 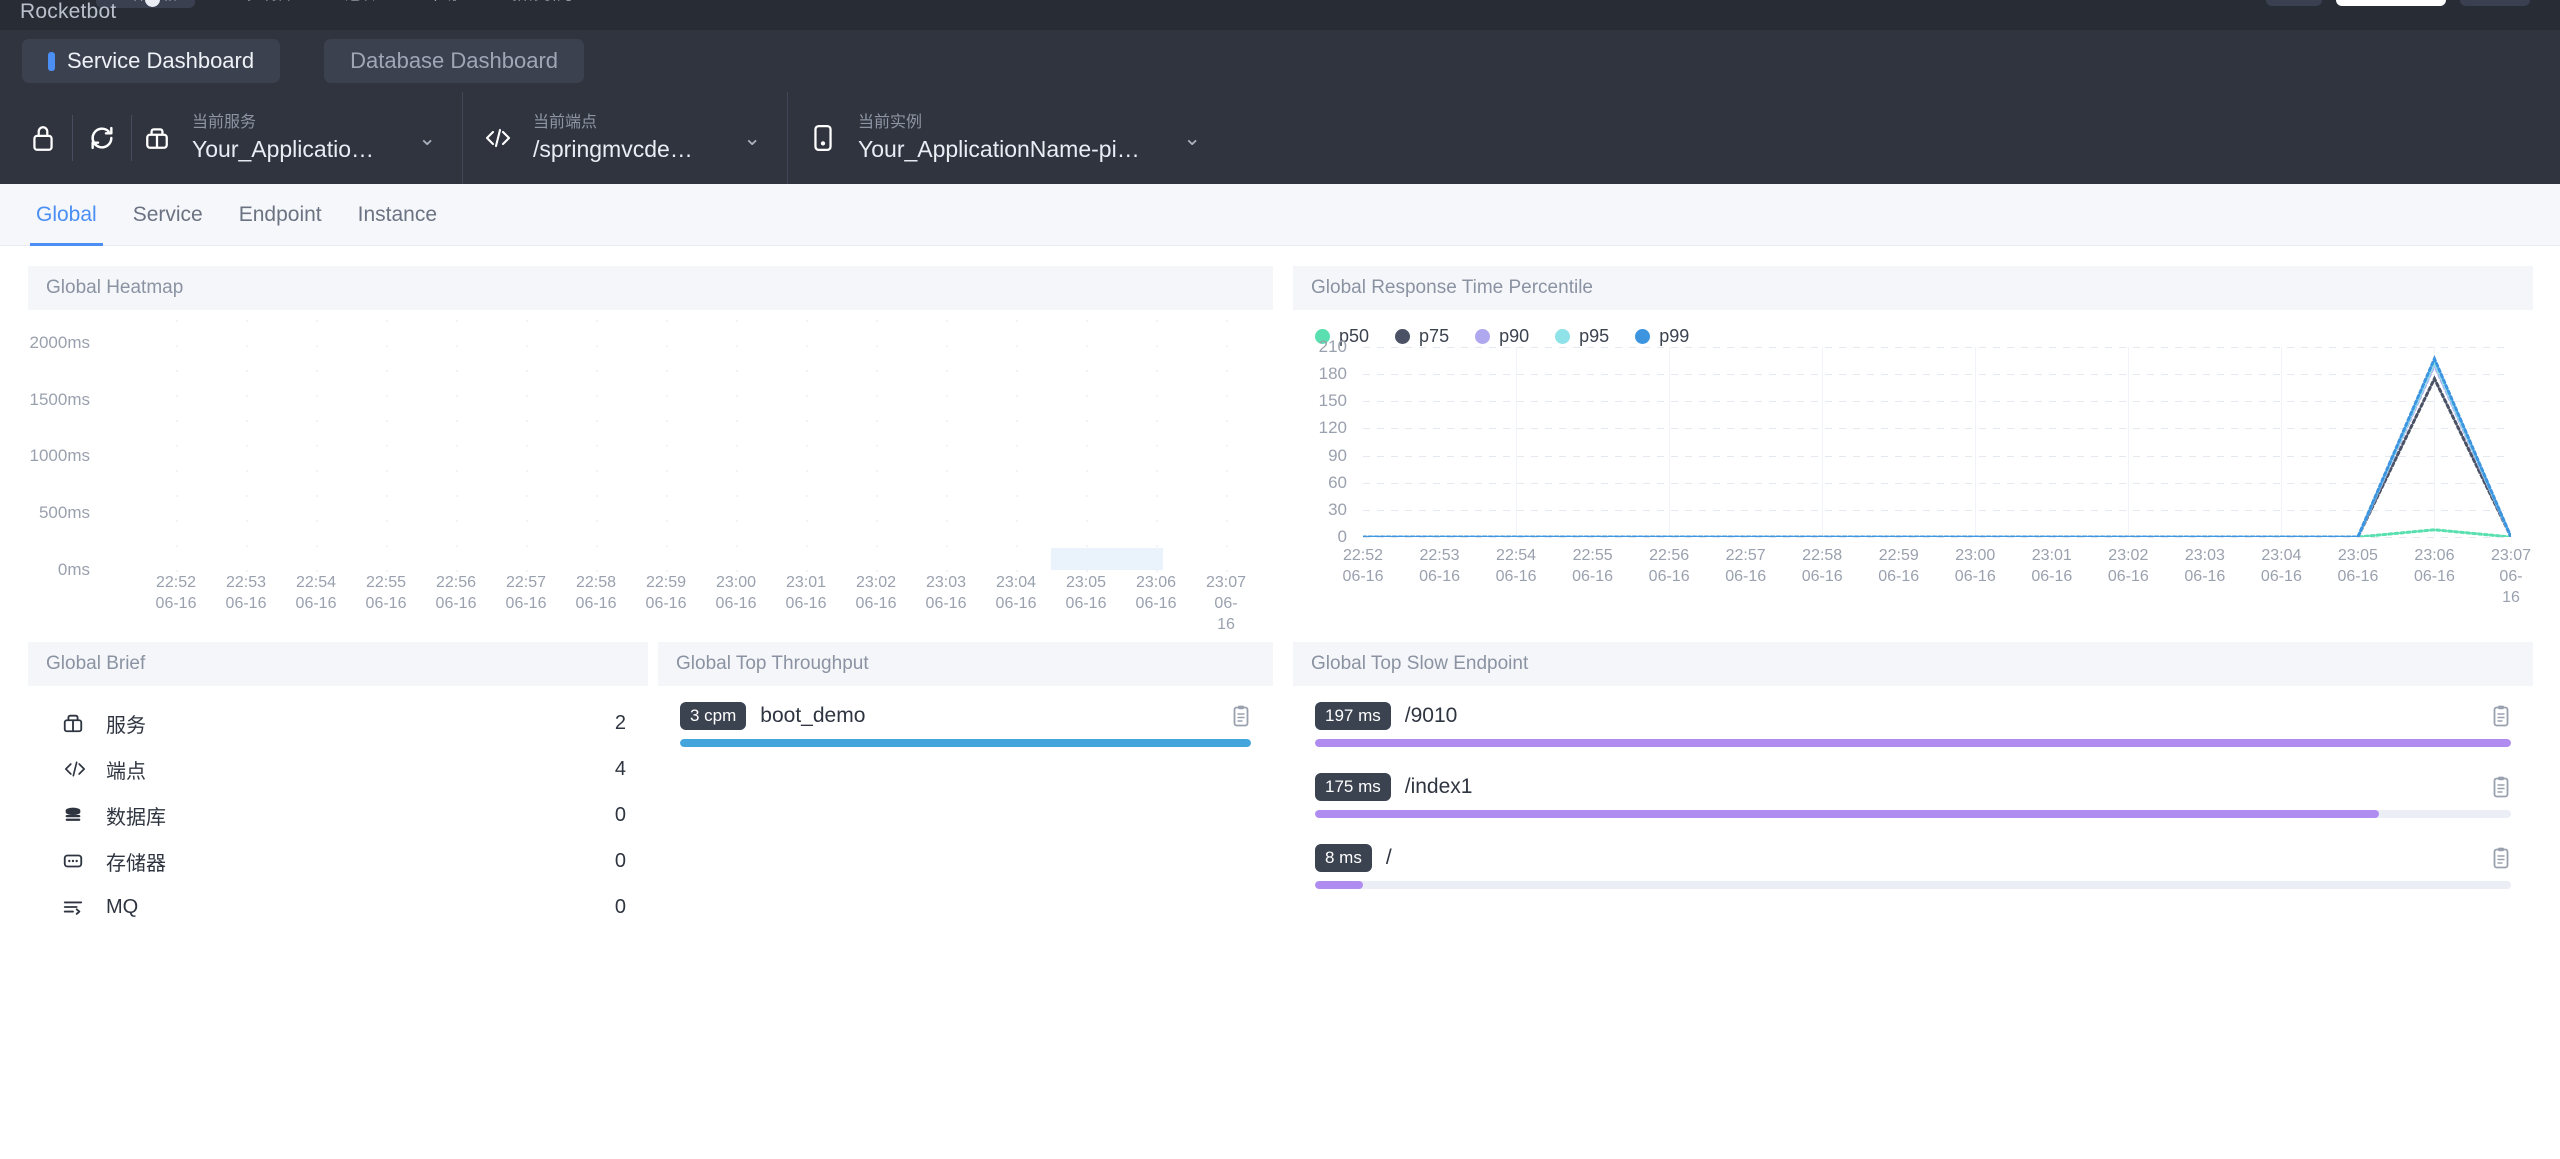 What do you see at coordinates (338, 769) in the screenshot?
I see `brief-row: 端点 4` at bounding box center [338, 769].